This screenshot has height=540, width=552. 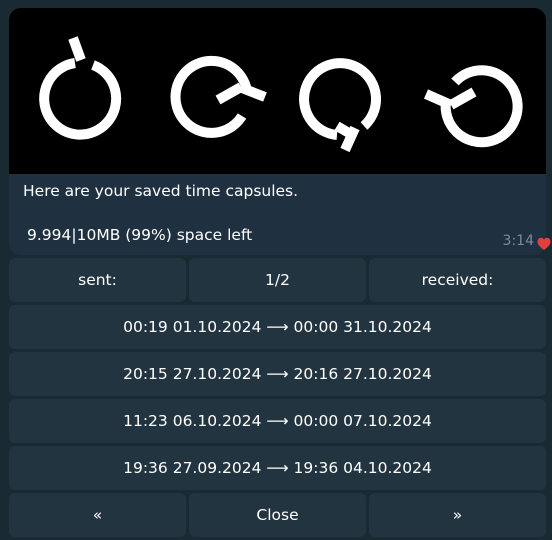 What do you see at coordinates (97, 515) in the screenshot?
I see `previous-page-button: «` at bounding box center [97, 515].